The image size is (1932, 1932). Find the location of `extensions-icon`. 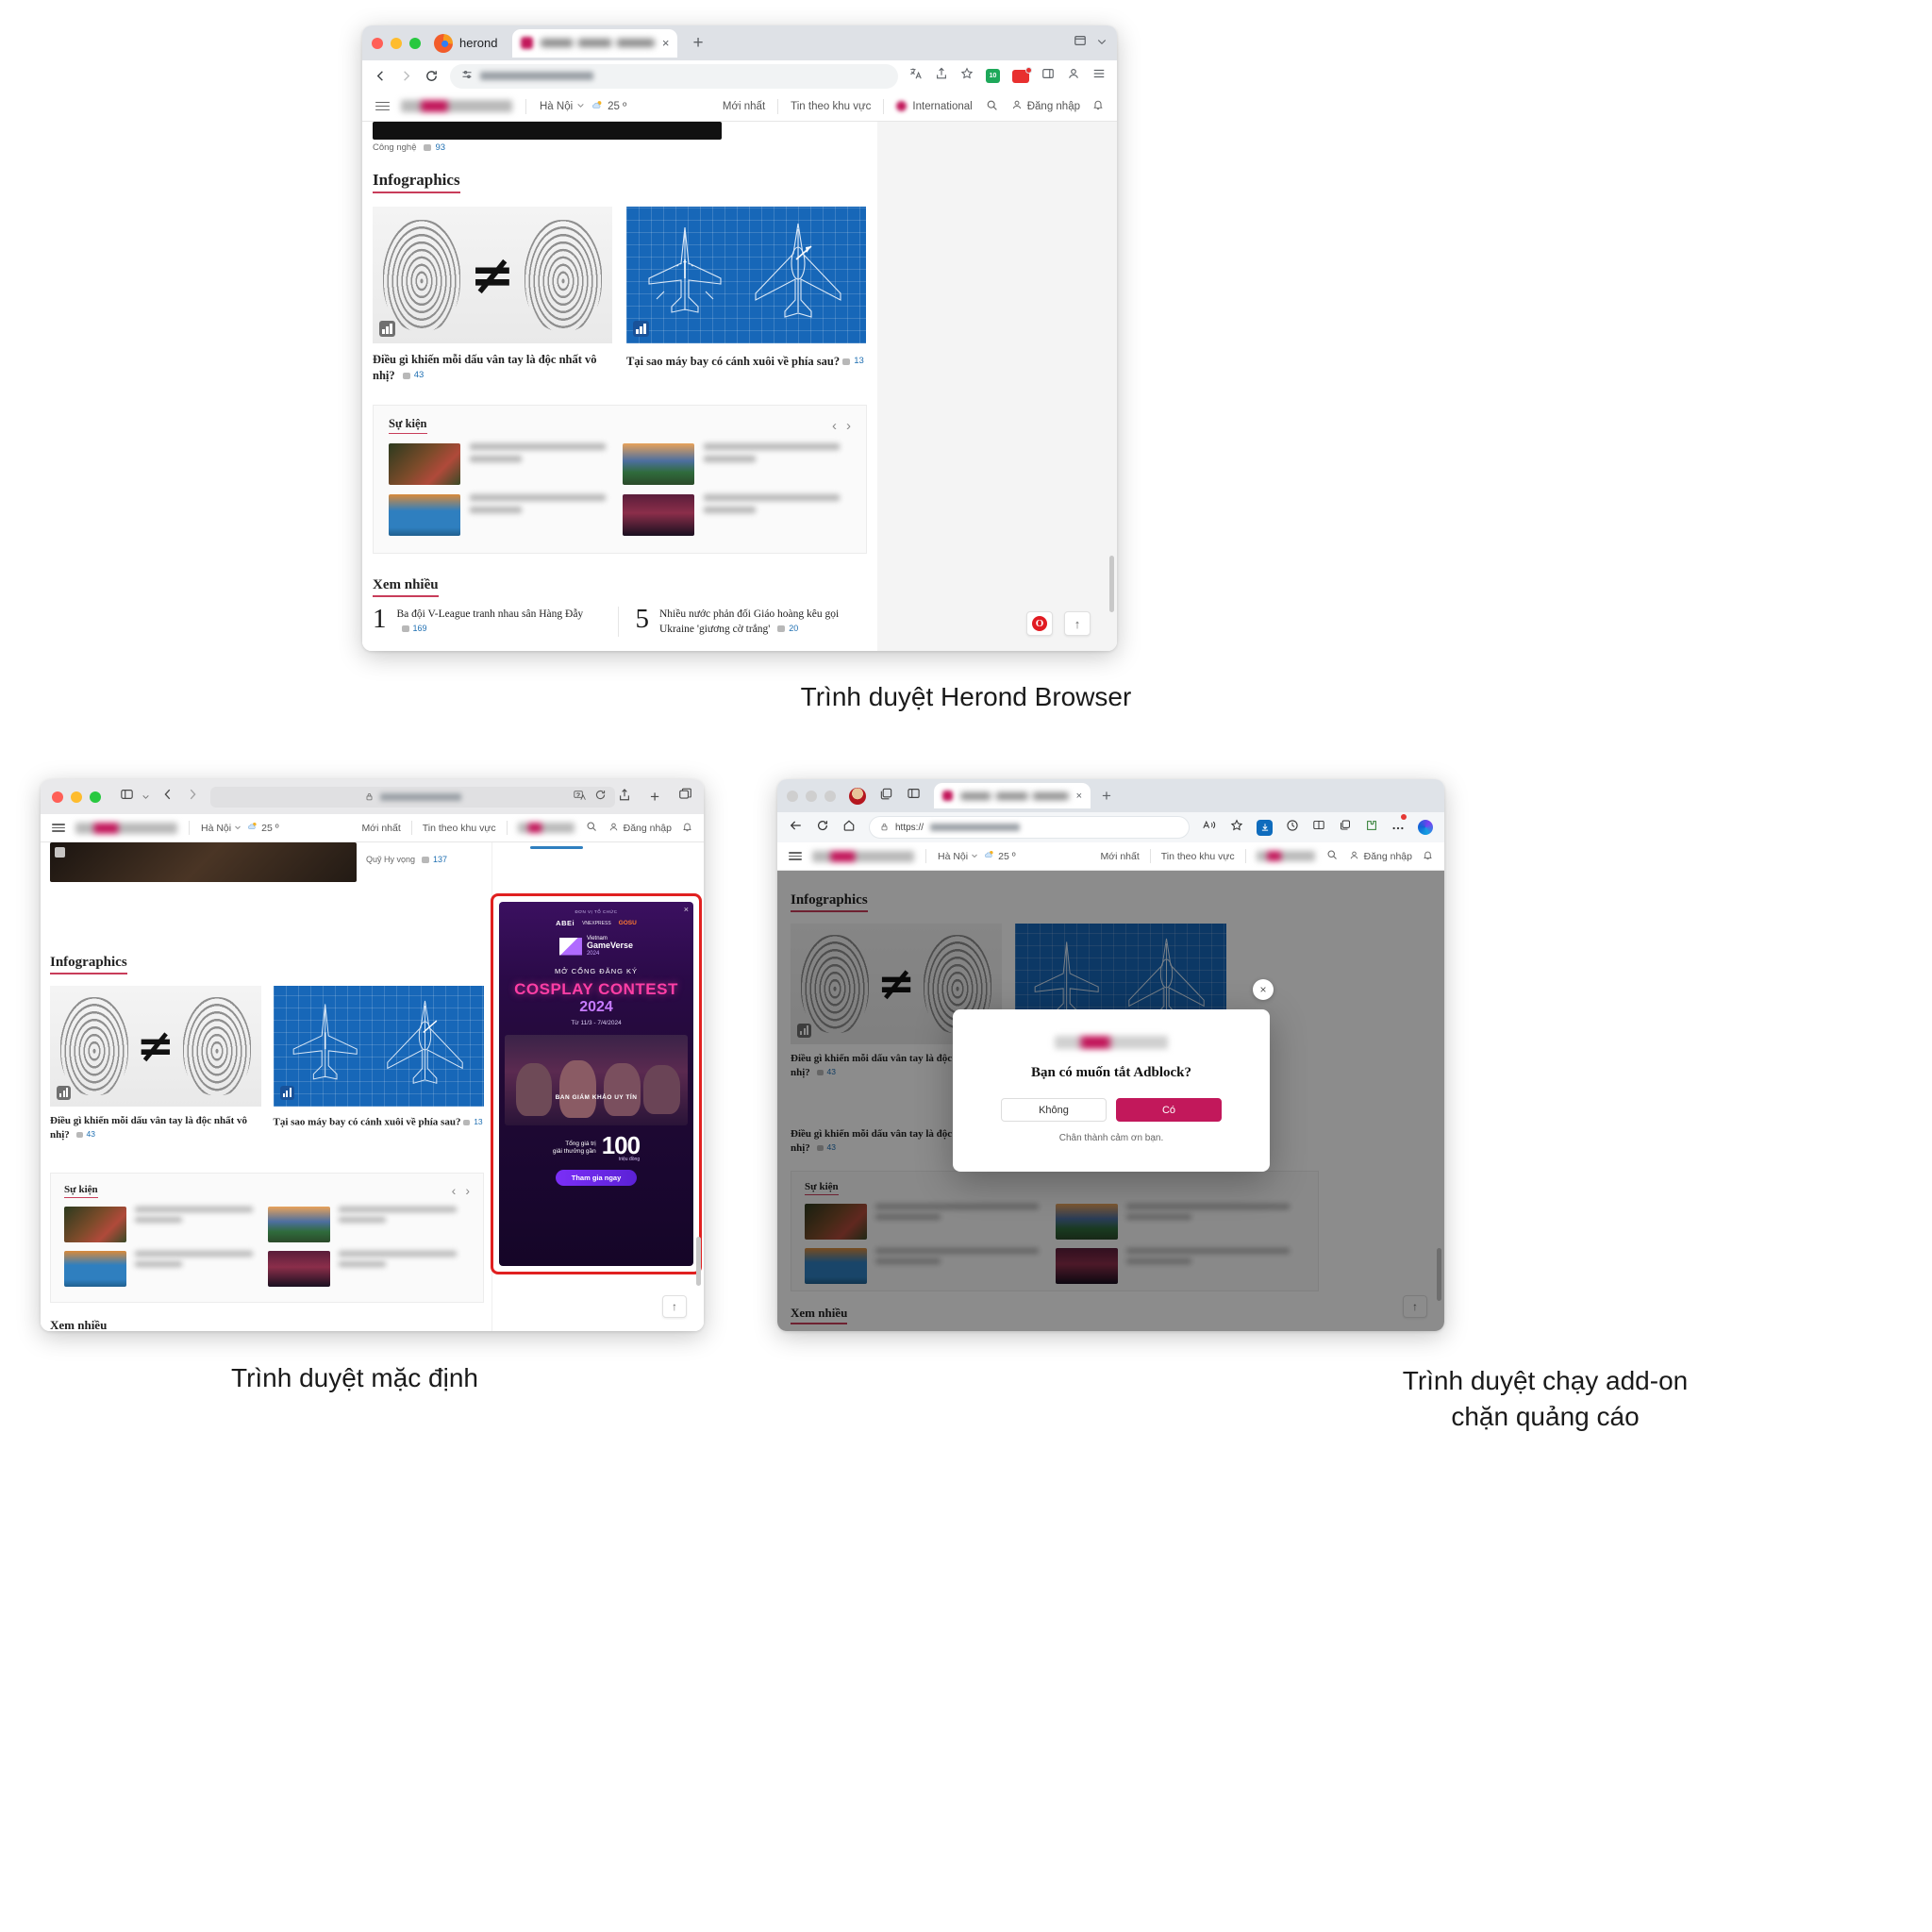

extensions-icon is located at coordinates (1371, 828).